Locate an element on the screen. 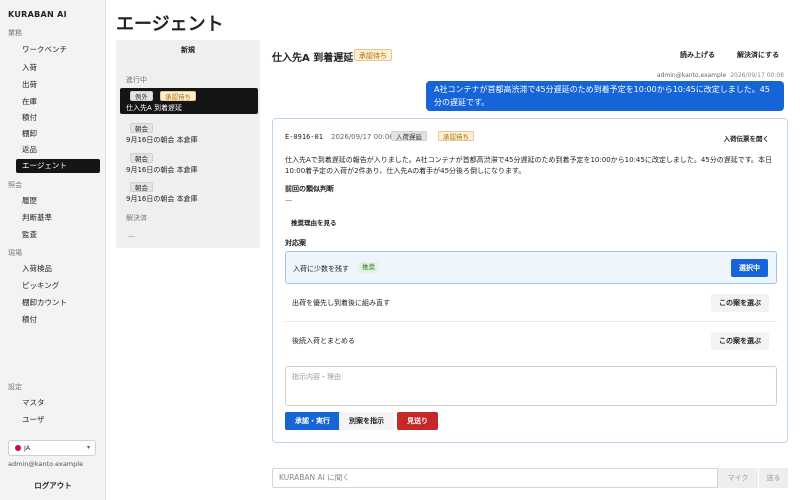  brand-logo: KURABAN AI is located at coordinates (37, 14).